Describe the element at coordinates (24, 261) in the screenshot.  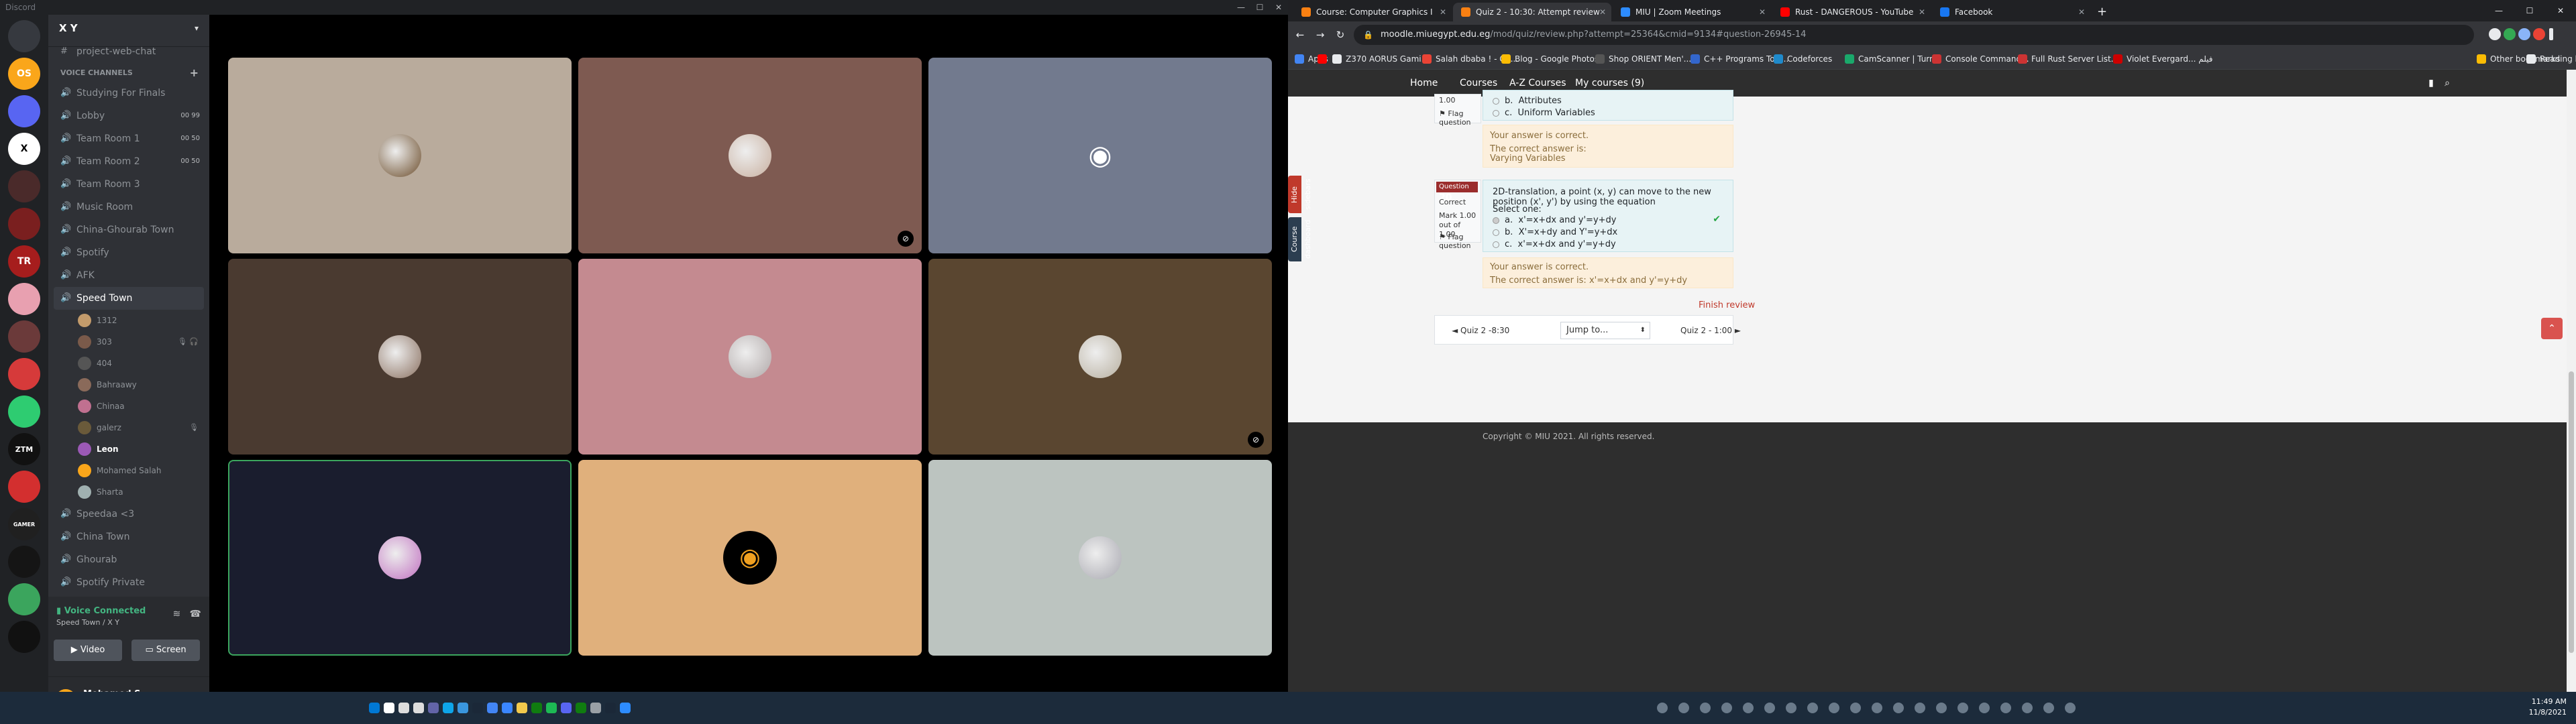
I see `server-icon: TR` at that location.